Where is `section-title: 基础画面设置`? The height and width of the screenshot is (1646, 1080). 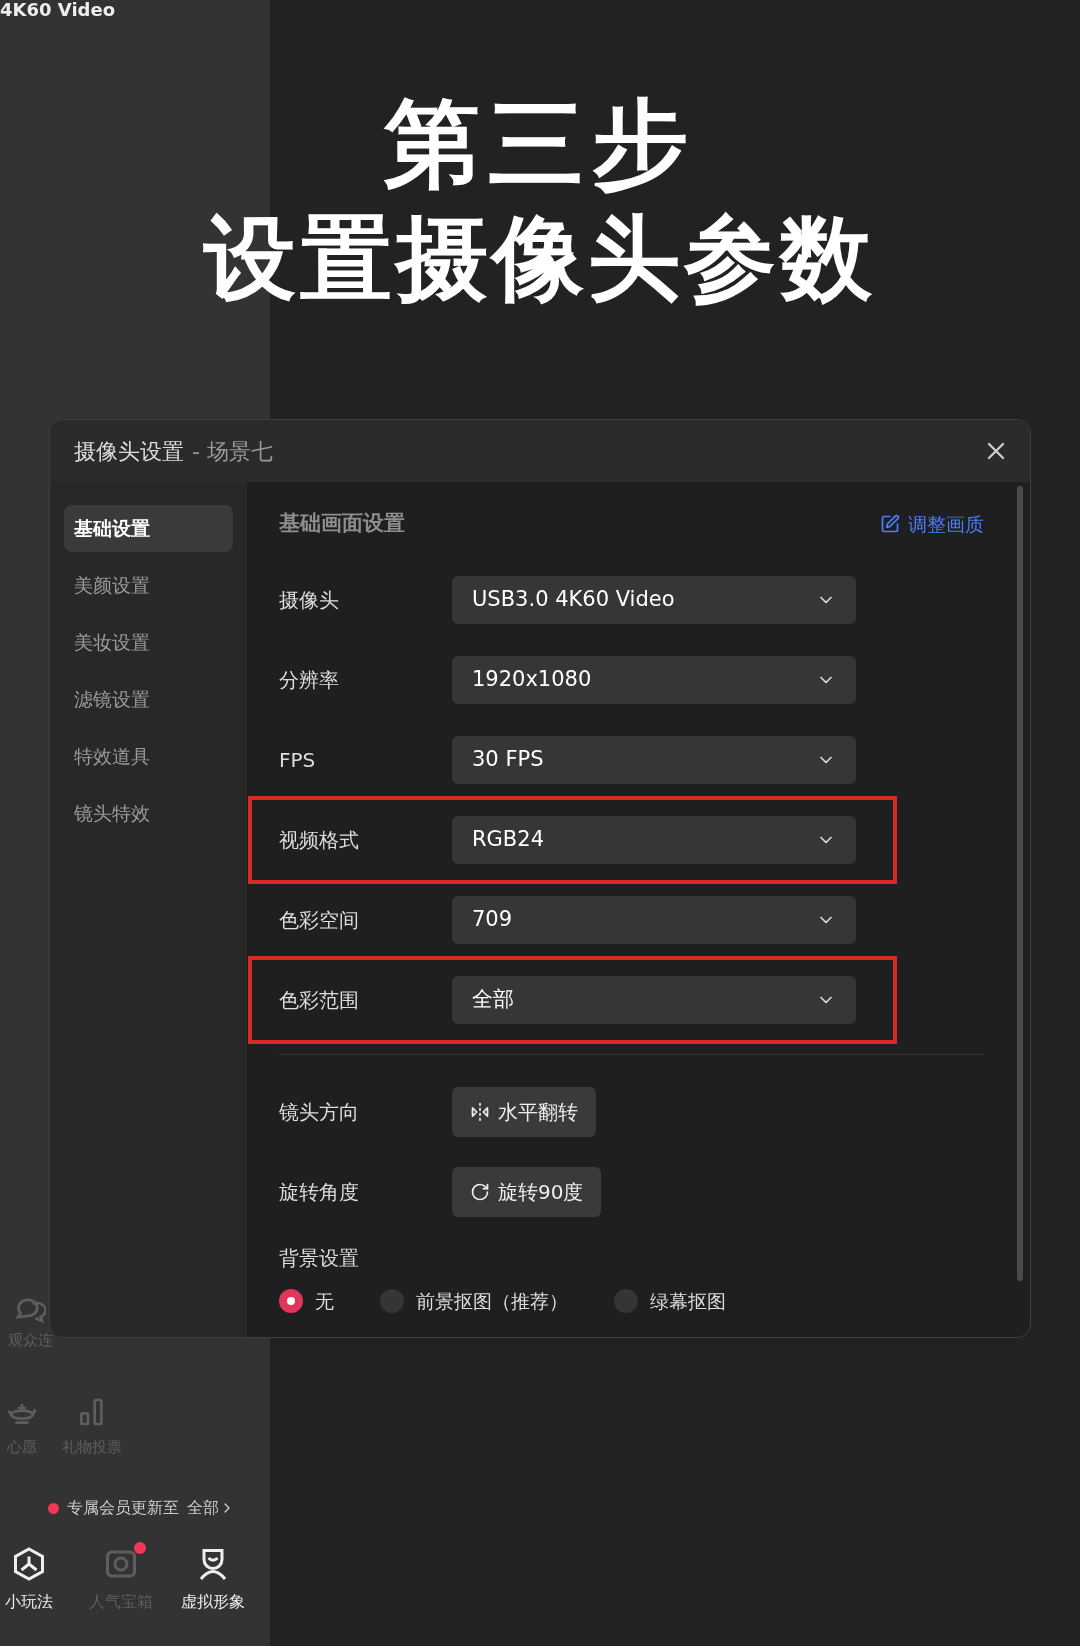
section-title: 基础画面设置 is located at coordinates (342, 523).